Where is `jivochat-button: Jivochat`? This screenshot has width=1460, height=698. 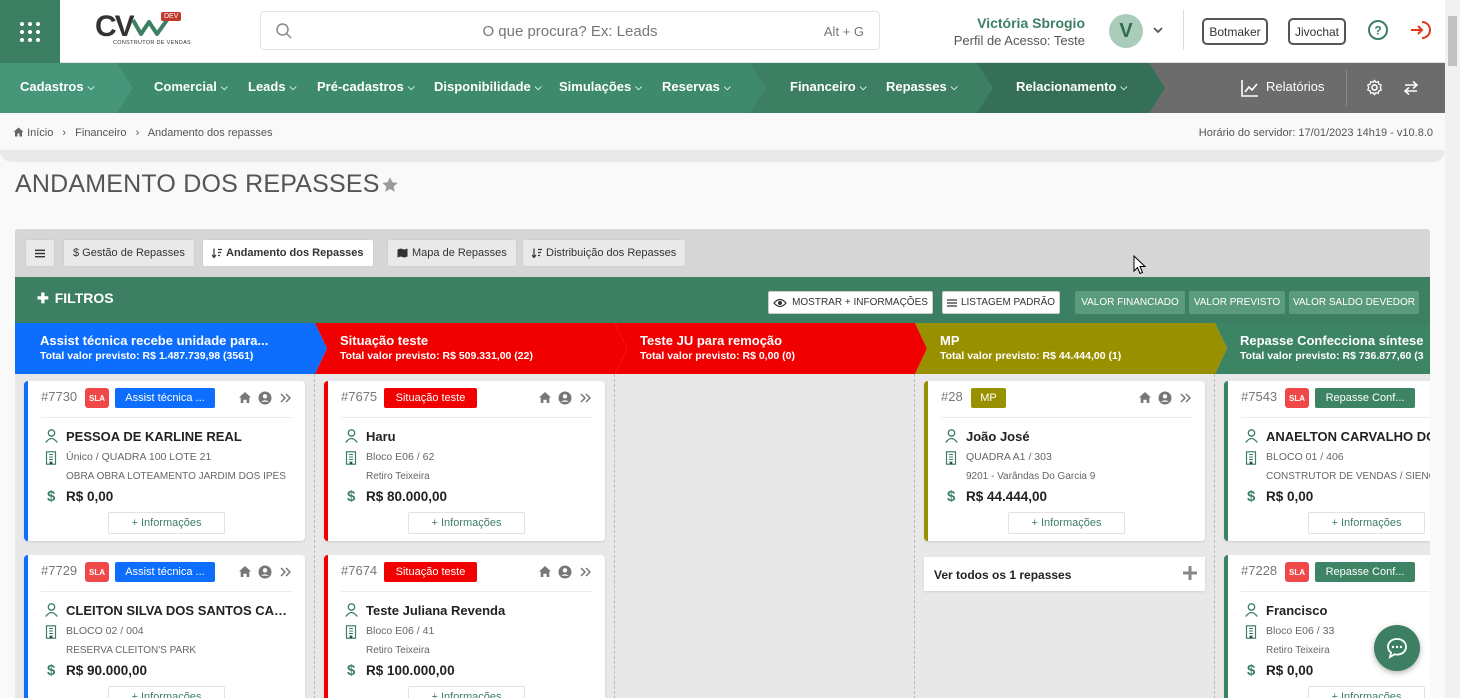 jivochat-button: Jivochat is located at coordinates (1317, 31).